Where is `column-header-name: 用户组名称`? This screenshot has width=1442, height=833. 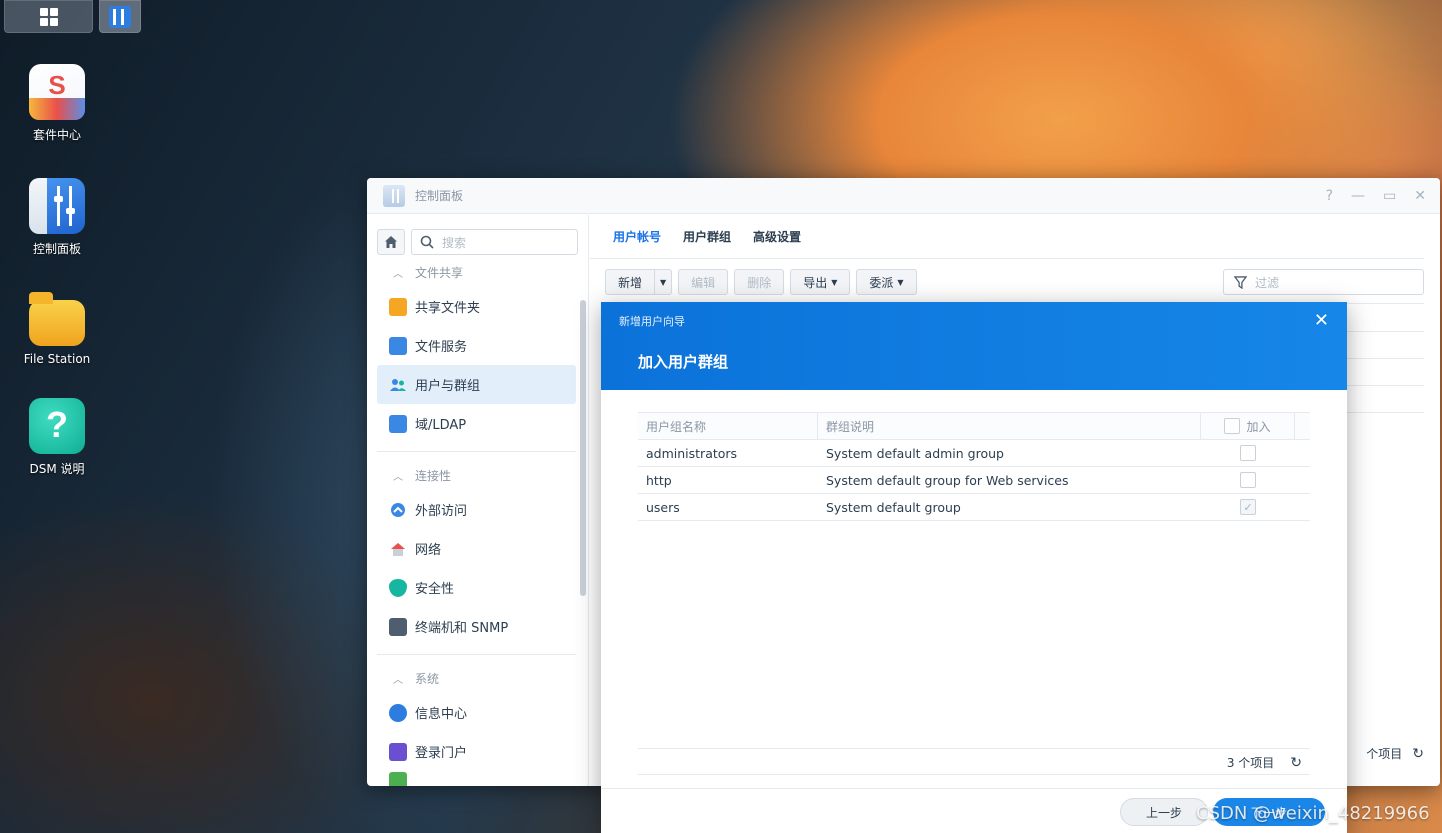
column-header-name: 用户组名称 is located at coordinates (728, 426).